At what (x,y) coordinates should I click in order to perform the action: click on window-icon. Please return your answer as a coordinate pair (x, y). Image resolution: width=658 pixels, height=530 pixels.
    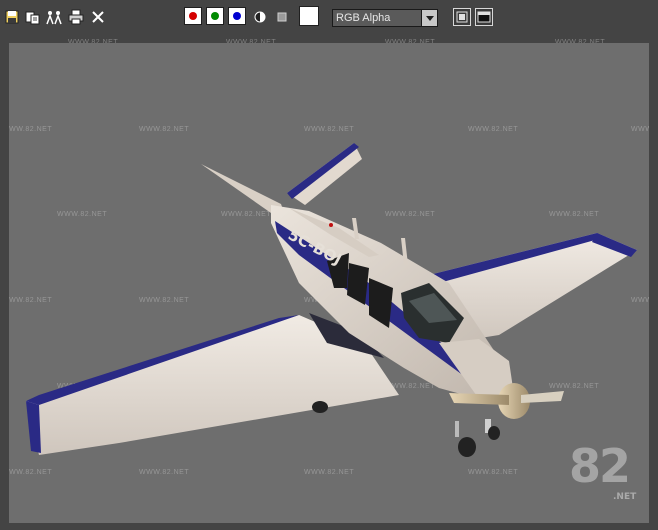
    Looking at the image, I should click on (462, 17).